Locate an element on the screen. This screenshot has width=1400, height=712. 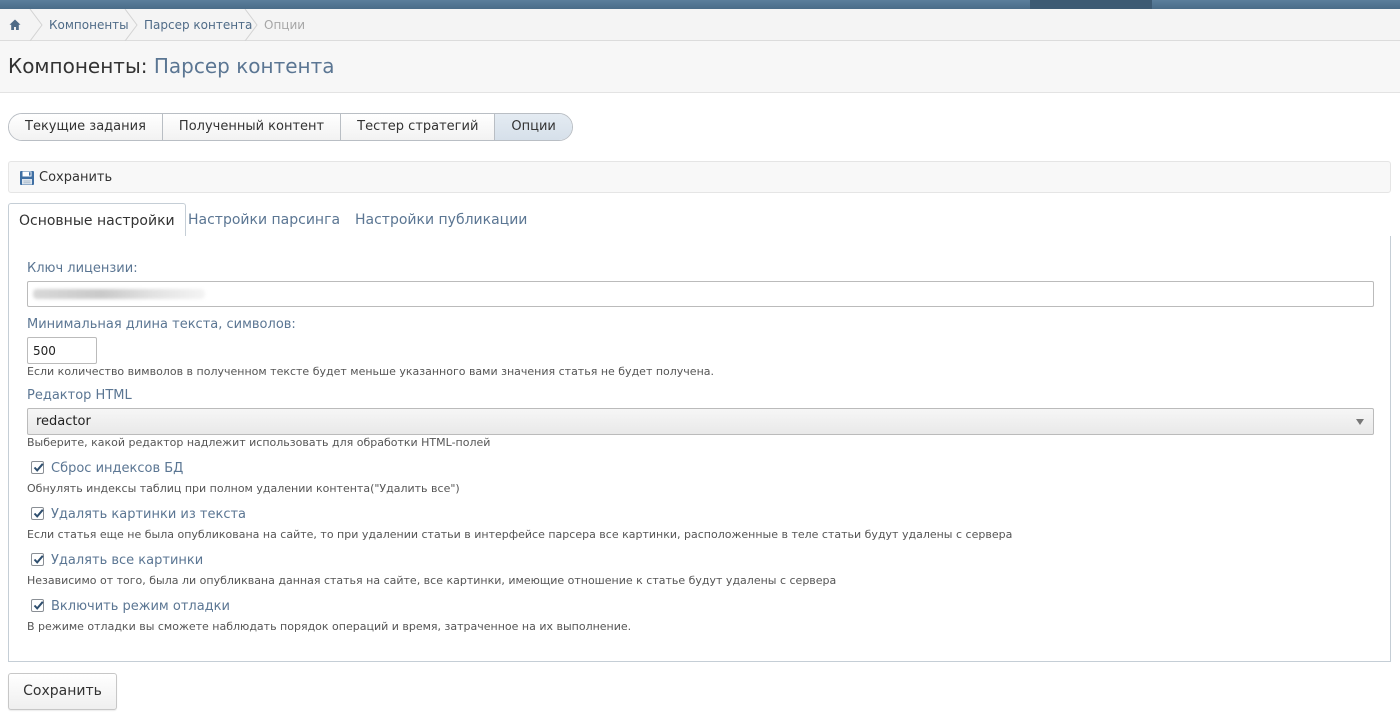
editor-select: redactor is located at coordinates (700, 421).